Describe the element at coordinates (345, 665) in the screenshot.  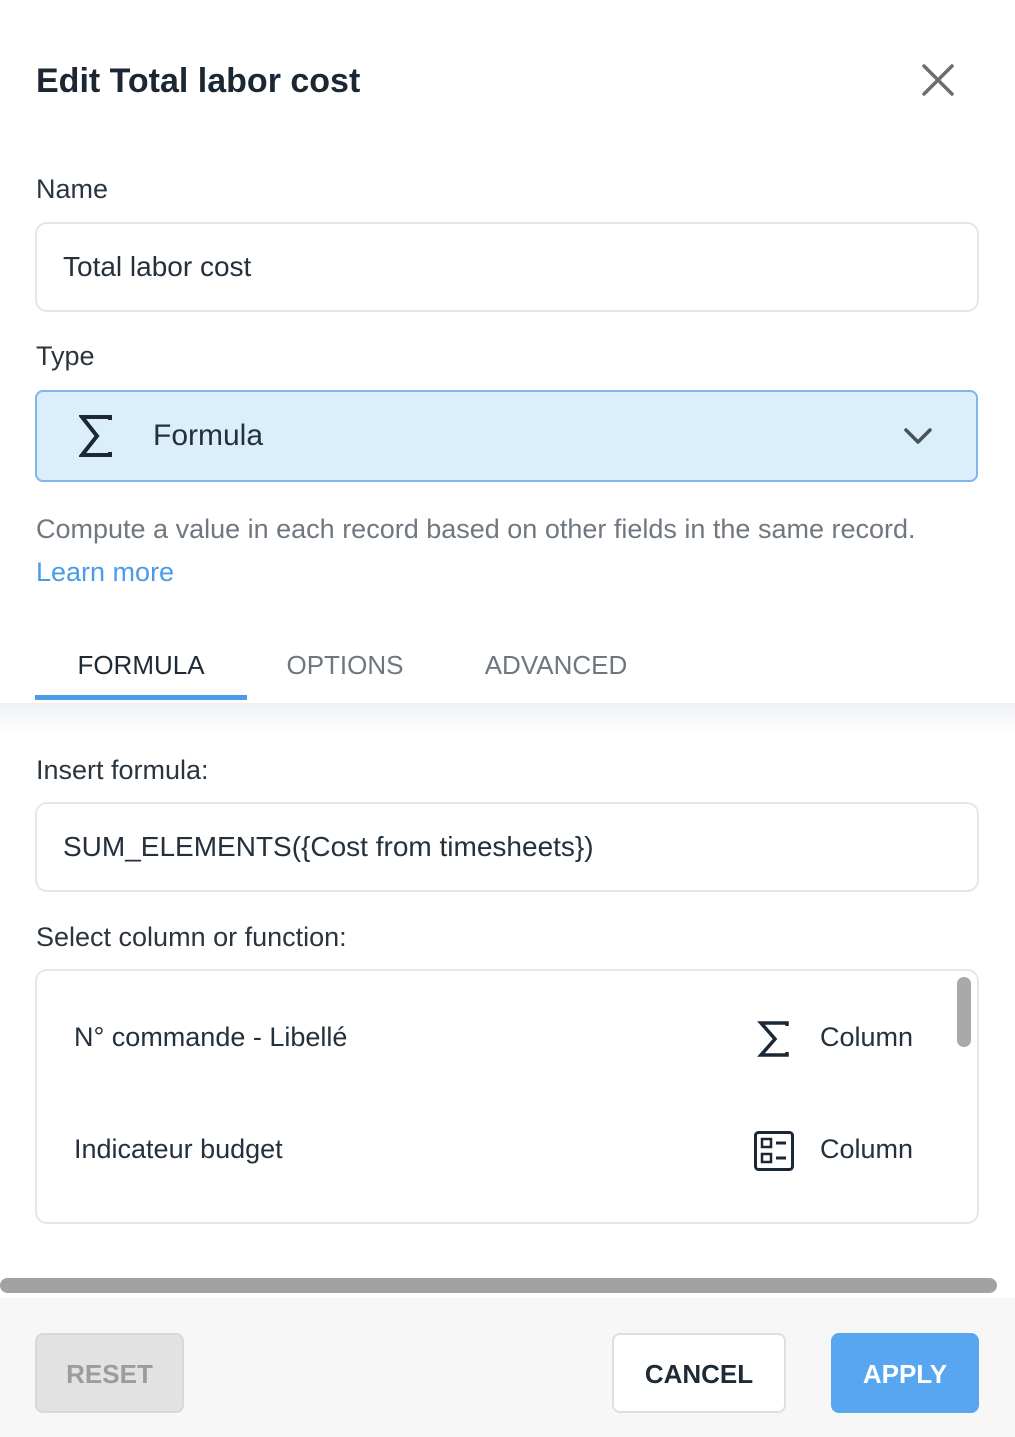
I see `tab-options: OPTIONS` at that location.